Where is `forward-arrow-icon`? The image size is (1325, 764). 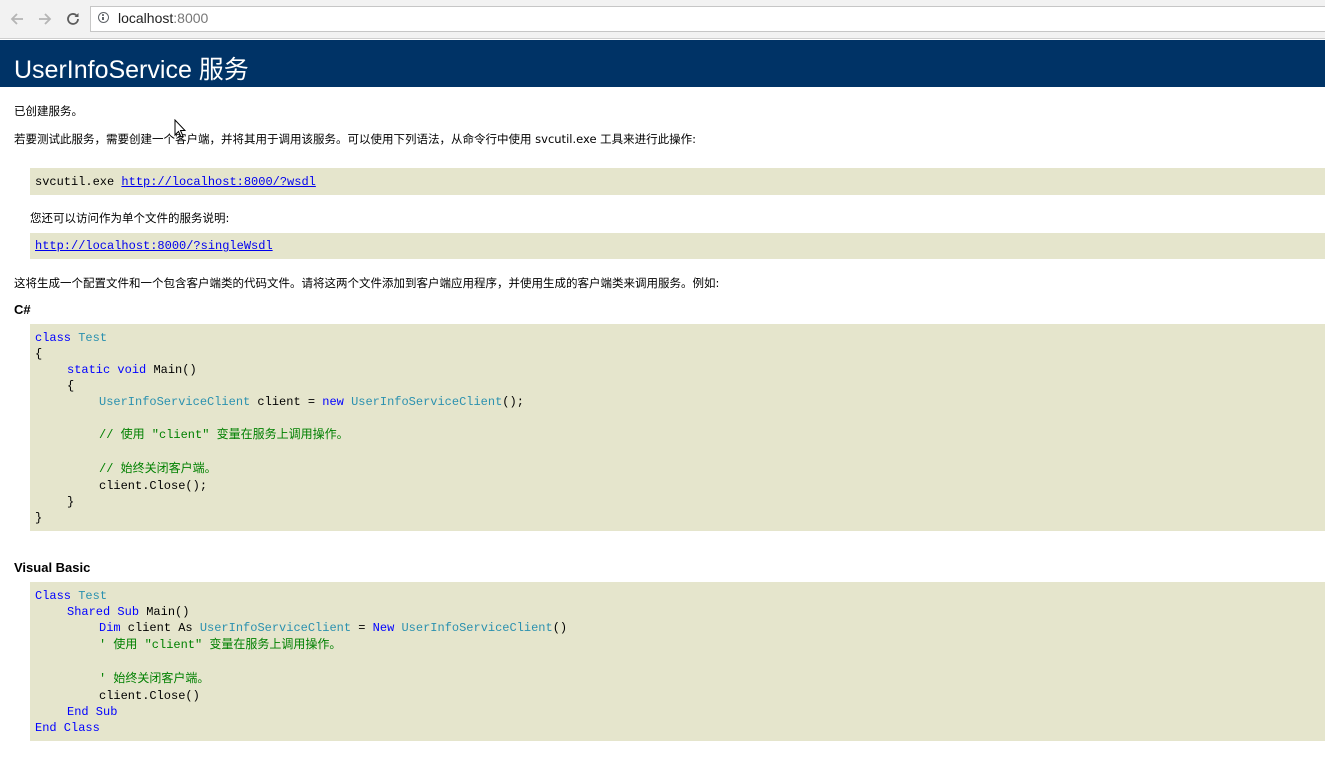 forward-arrow-icon is located at coordinates (45, 19).